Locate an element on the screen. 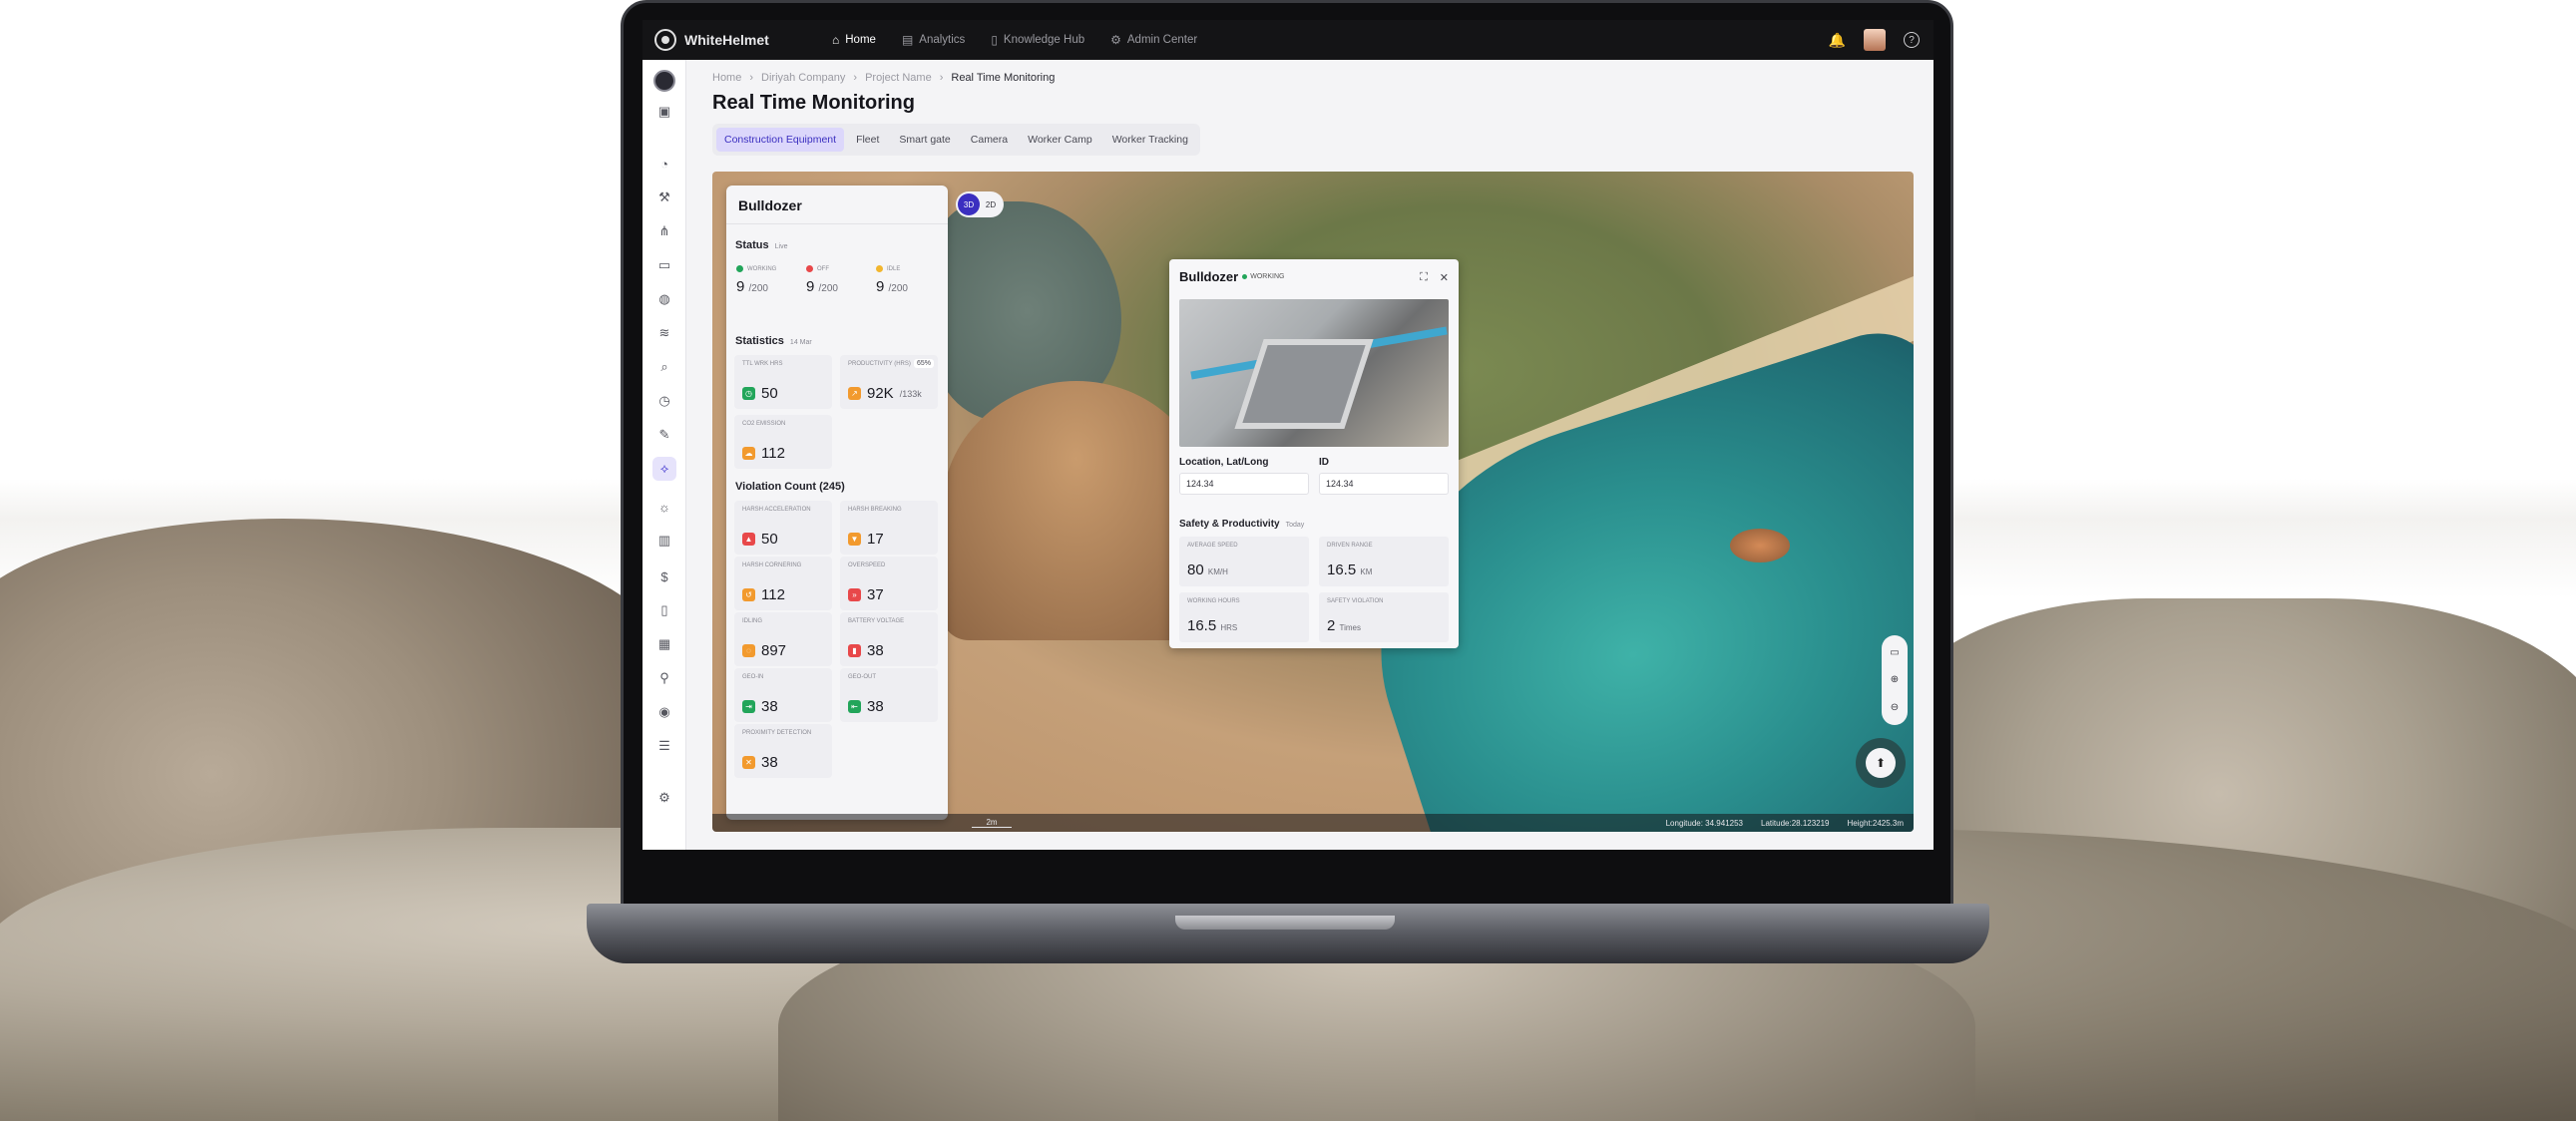  violation-card: BATTERY VOLTAGE ▮ 38 is located at coordinates (889, 639).